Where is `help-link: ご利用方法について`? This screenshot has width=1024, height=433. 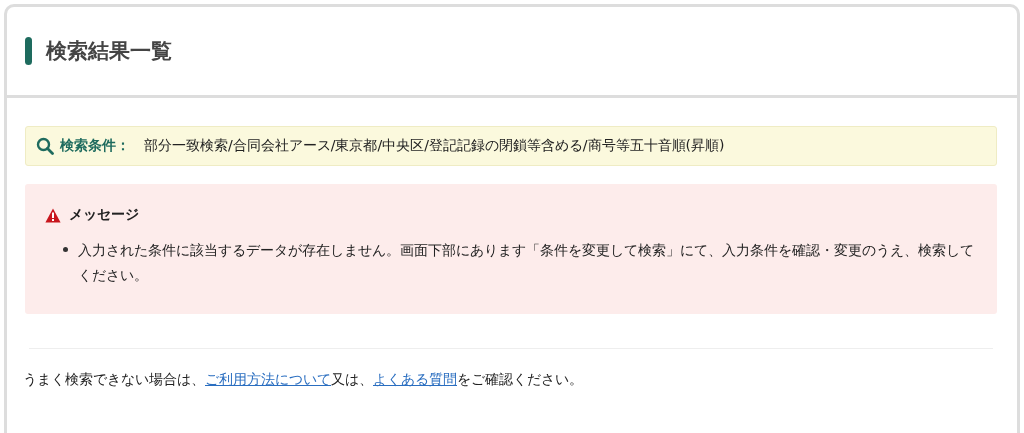 help-link: ご利用方法について is located at coordinates (268, 379).